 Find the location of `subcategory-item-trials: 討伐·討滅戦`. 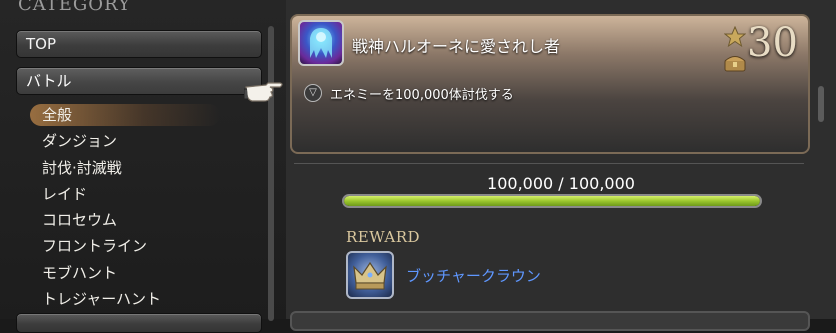

subcategory-item-trials: 討伐·討滅戦 is located at coordinates (145, 168).